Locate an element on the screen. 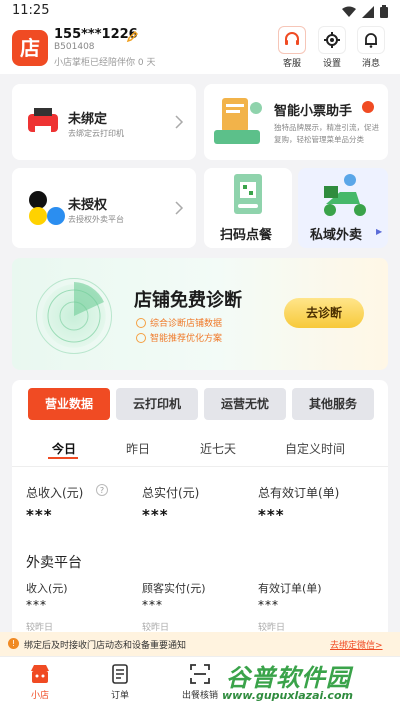  private-delivery-title: 私域外卖 is located at coordinates (336, 235).